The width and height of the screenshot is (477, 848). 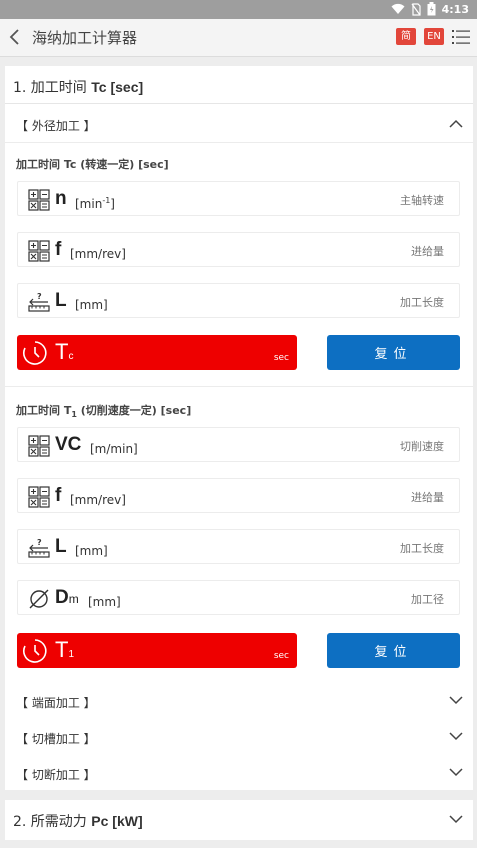 What do you see at coordinates (239, 738) in the screenshot?
I see `grooving-header: 【 切槽加工 】` at bounding box center [239, 738].